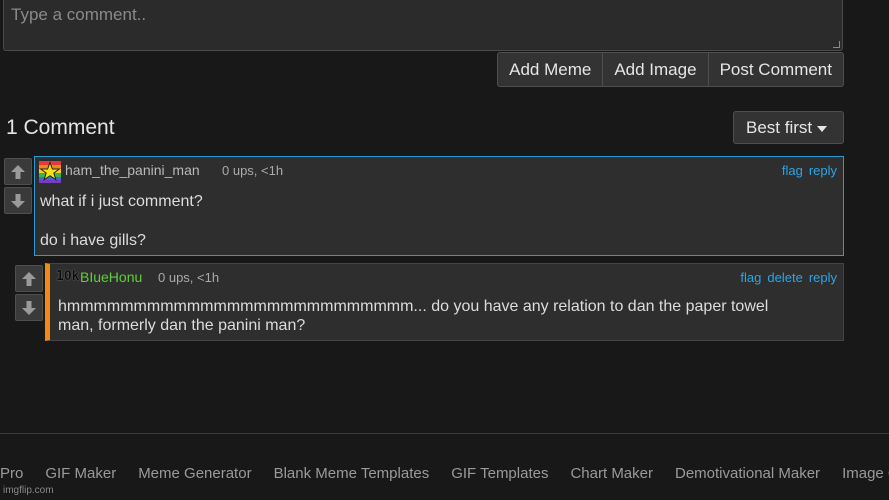  What do you see at coordinates (68, 276) in the screenshot?
I see `points-badge: 10k` at bounding box center [68, 276].